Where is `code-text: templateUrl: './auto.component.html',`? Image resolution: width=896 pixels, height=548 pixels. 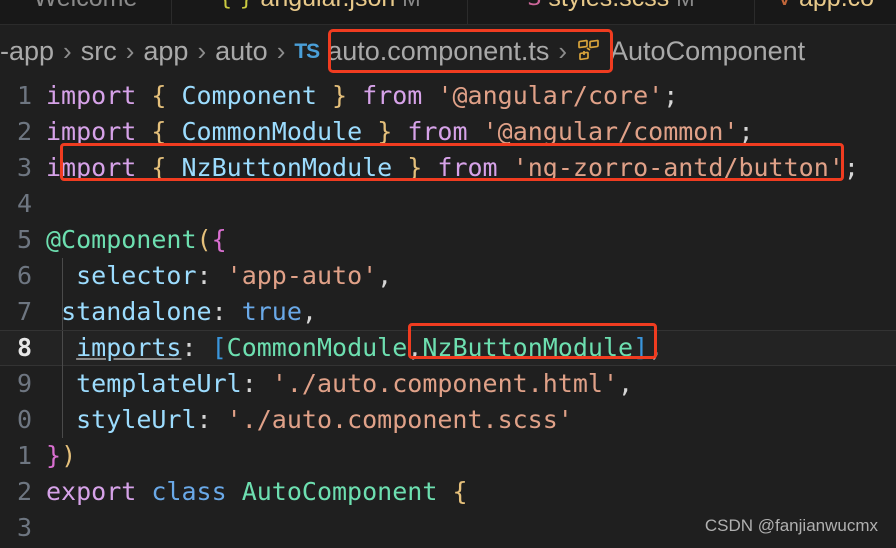
code-text: templateUrl: './auto.component.html', is located at coordinates (339, 384).